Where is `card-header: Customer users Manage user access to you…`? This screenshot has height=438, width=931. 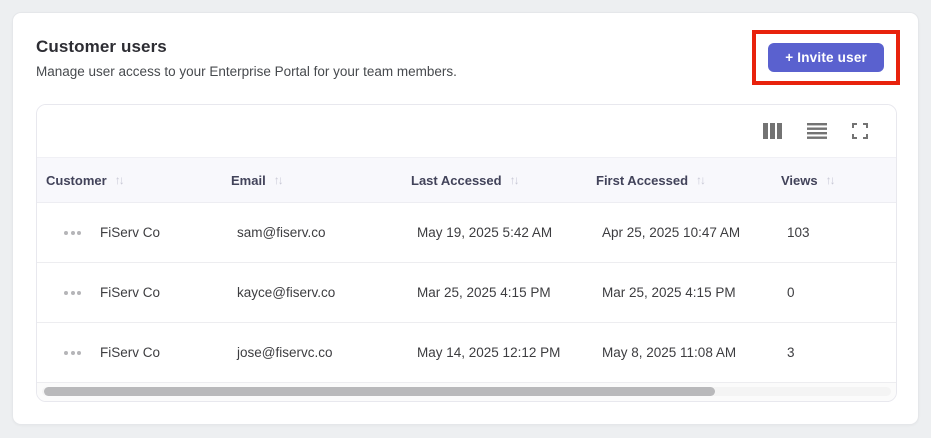 card-header: Customer users Manage user access to you… is located at coordinates (468, 57).